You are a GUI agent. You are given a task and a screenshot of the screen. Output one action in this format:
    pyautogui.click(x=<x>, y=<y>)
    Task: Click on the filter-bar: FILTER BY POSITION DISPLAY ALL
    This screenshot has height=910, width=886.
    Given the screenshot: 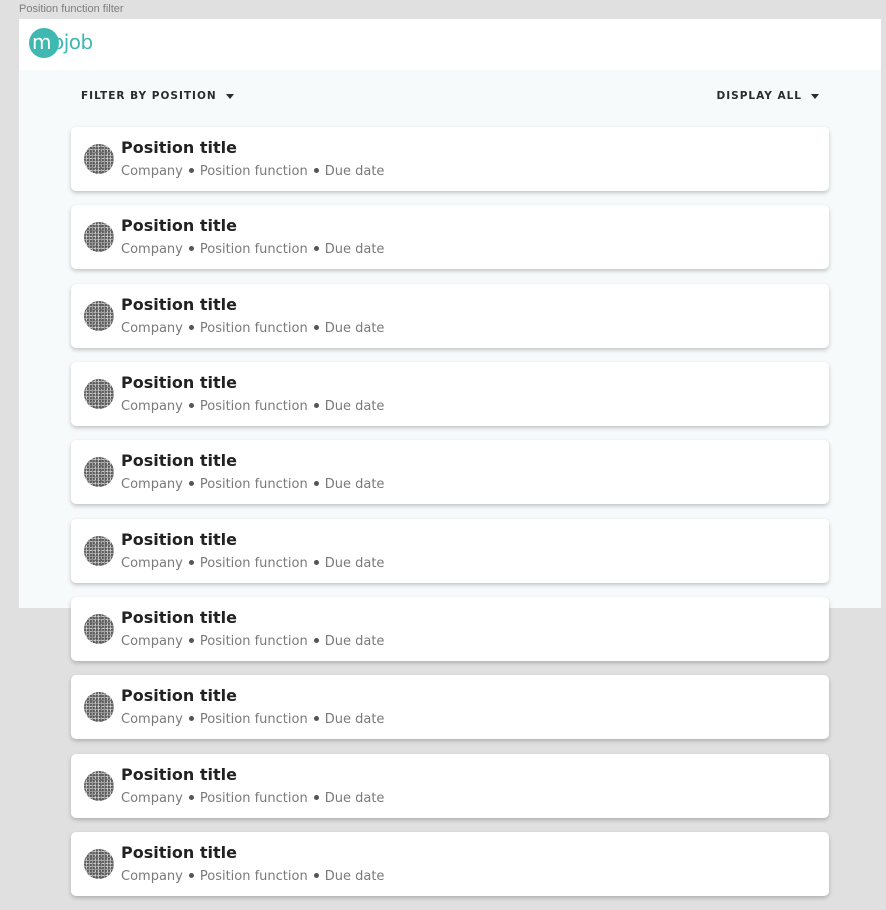 What is the action you would take?
    pyautogui.click(x=450, y=98)
    